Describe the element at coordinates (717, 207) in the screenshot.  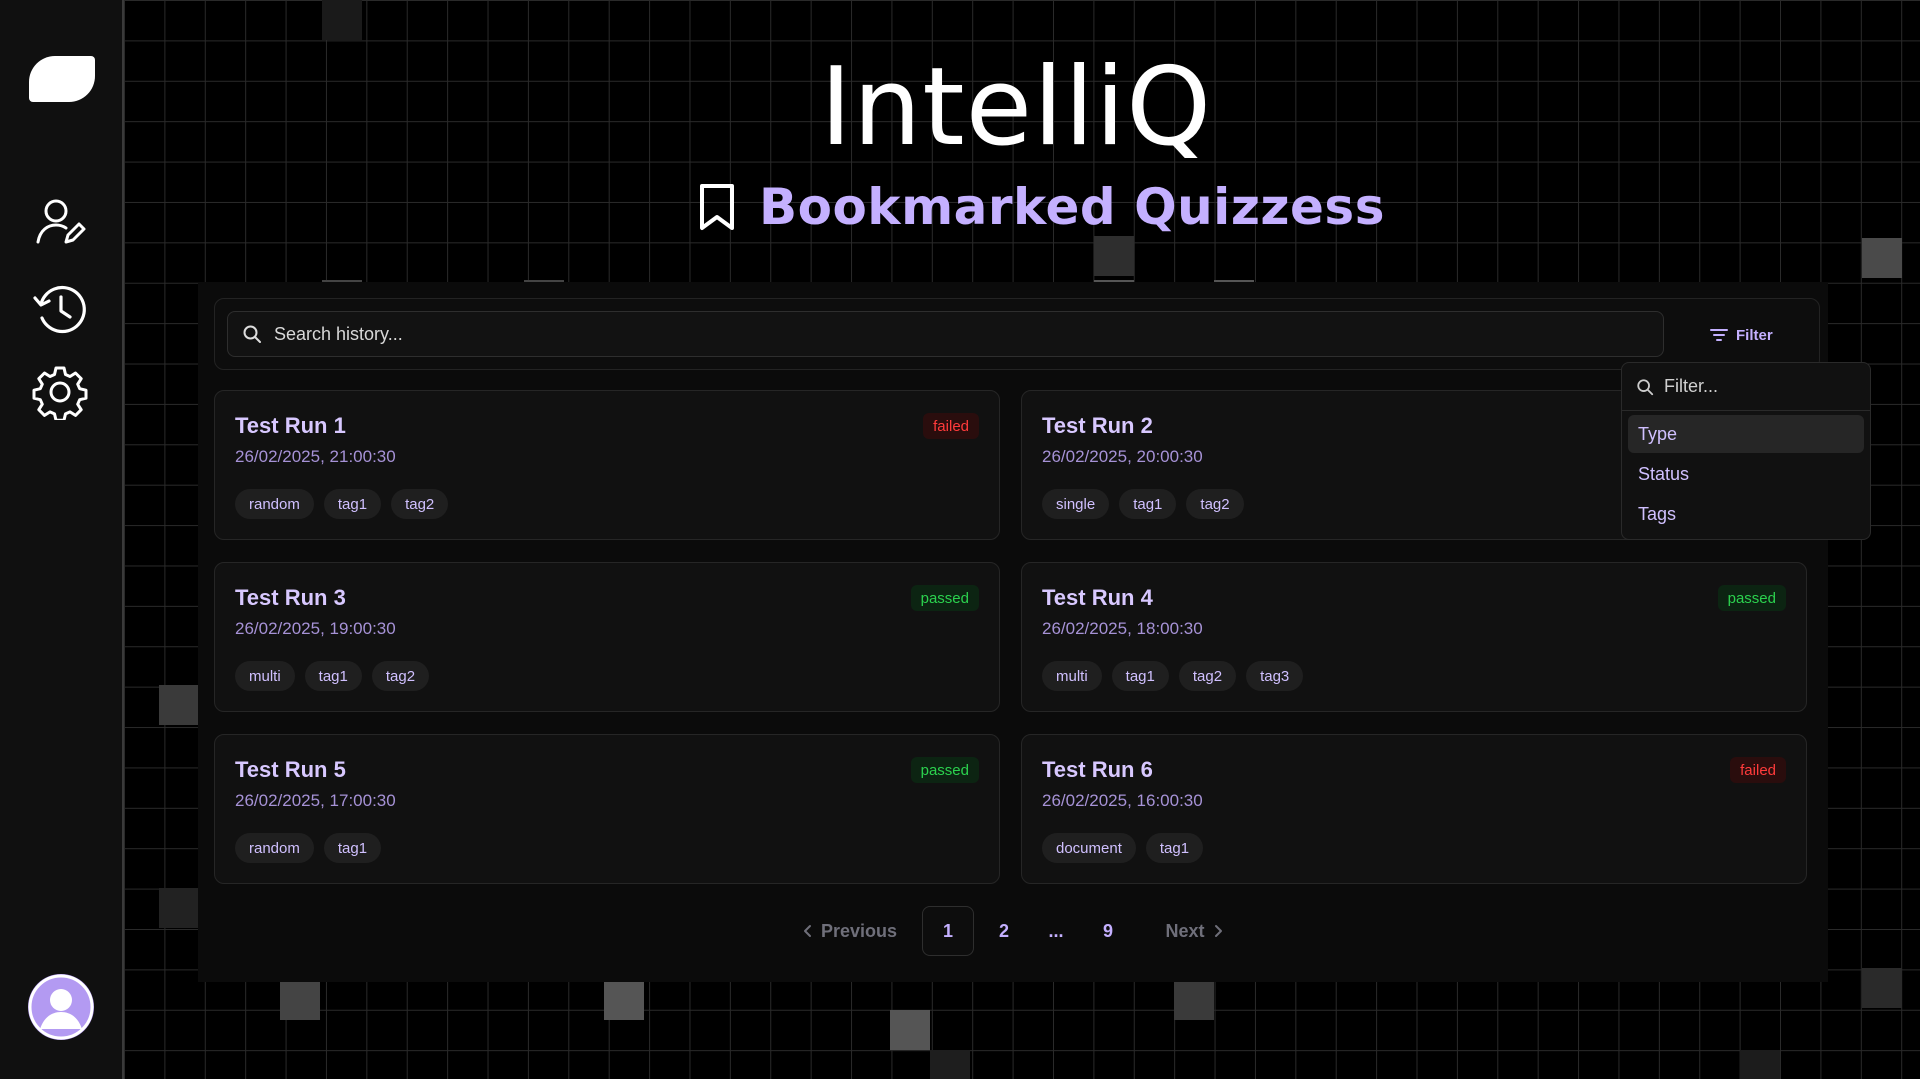
I see `bookmark-icon` at that location.